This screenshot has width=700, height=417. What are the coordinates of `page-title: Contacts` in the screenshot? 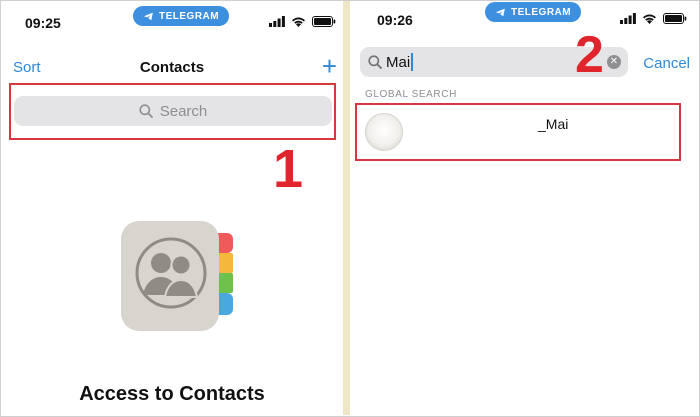 It's located at (172, 67).